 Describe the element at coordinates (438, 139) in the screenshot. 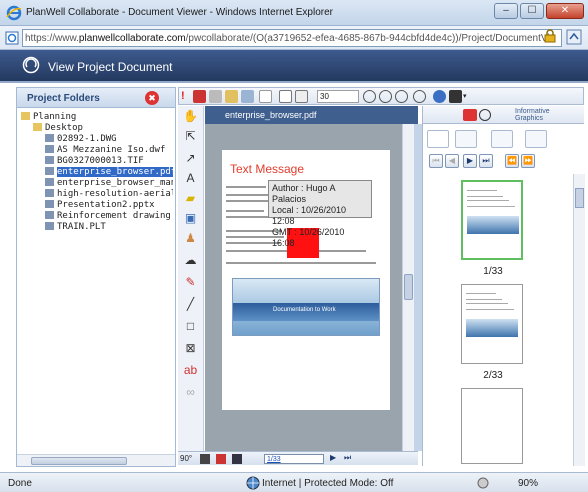

I see `tab-thumbnails` at that location.